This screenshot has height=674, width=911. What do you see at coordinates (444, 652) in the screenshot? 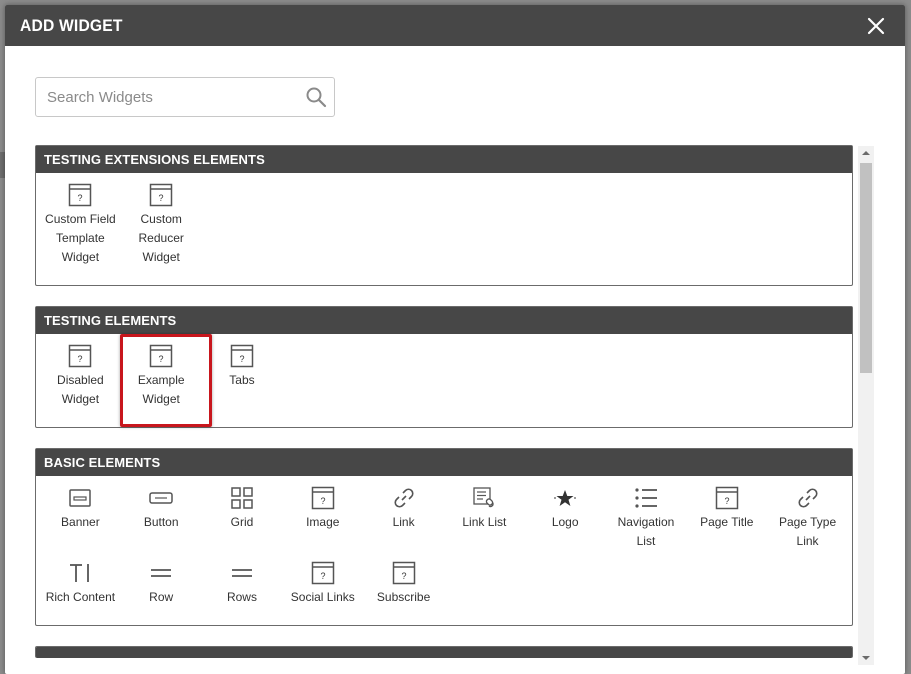
I see `next-section-partial` at bounding box center [444, 652].